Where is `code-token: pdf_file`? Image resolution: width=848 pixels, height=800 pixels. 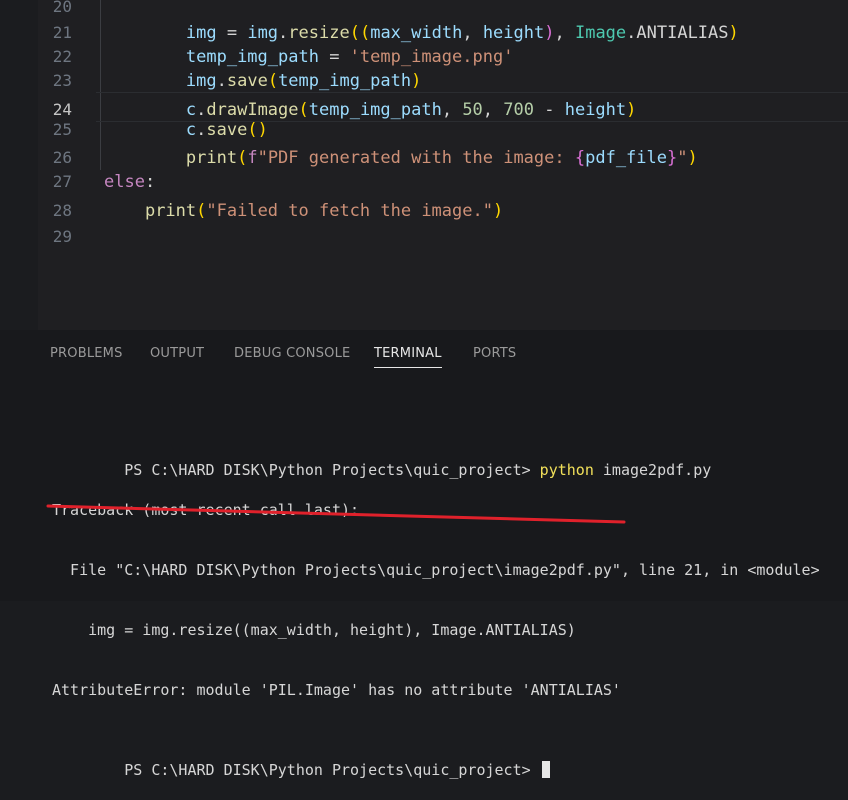 code-token: pdf_file is located at coordinates (626, 158).